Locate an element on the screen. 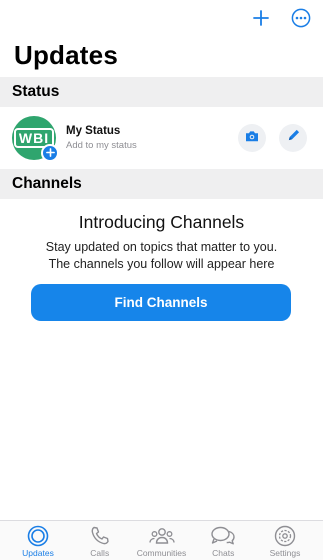  more-options-button is located at coordinates (301, 18).